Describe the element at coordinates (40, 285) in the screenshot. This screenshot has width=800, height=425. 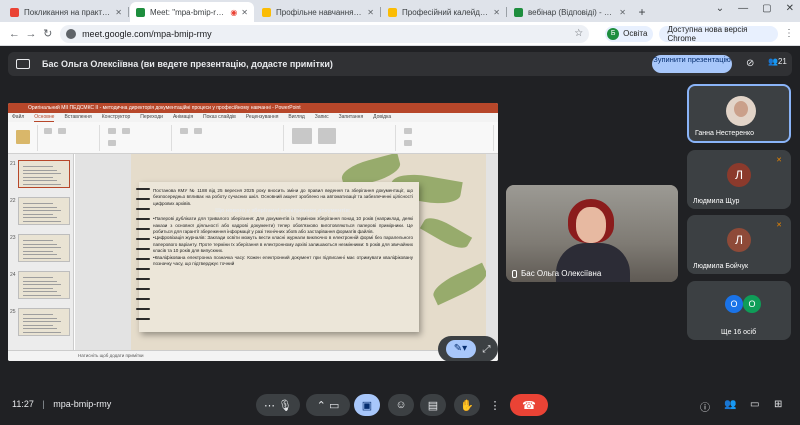
I see `slide-thumbnail: 24` at that location.